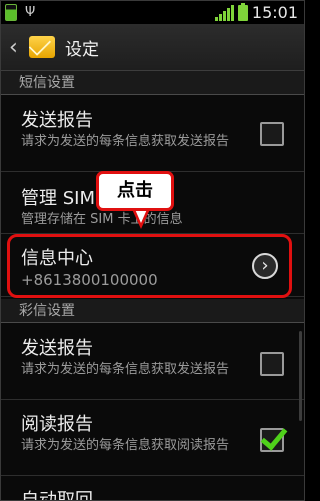  Describe the element at coordinates (57, 424) in the screenshot. I see `item-title: 阅读报告` at that location.